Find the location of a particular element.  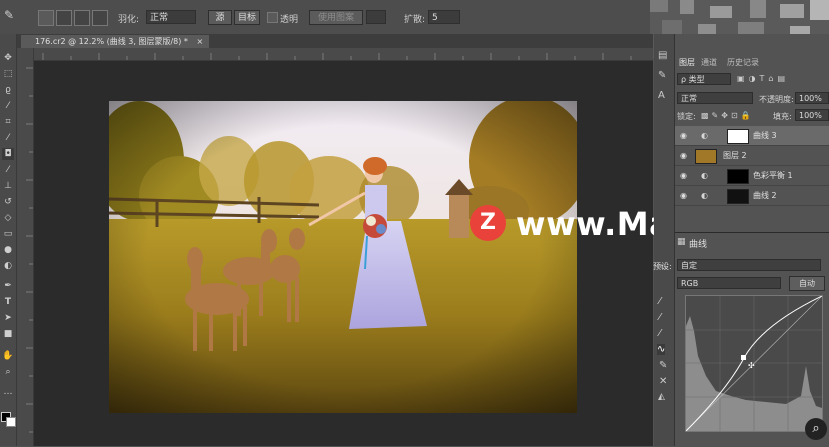

layer-row: ◉ ◐ 曲线 2 is located at coordinates (752, 196).